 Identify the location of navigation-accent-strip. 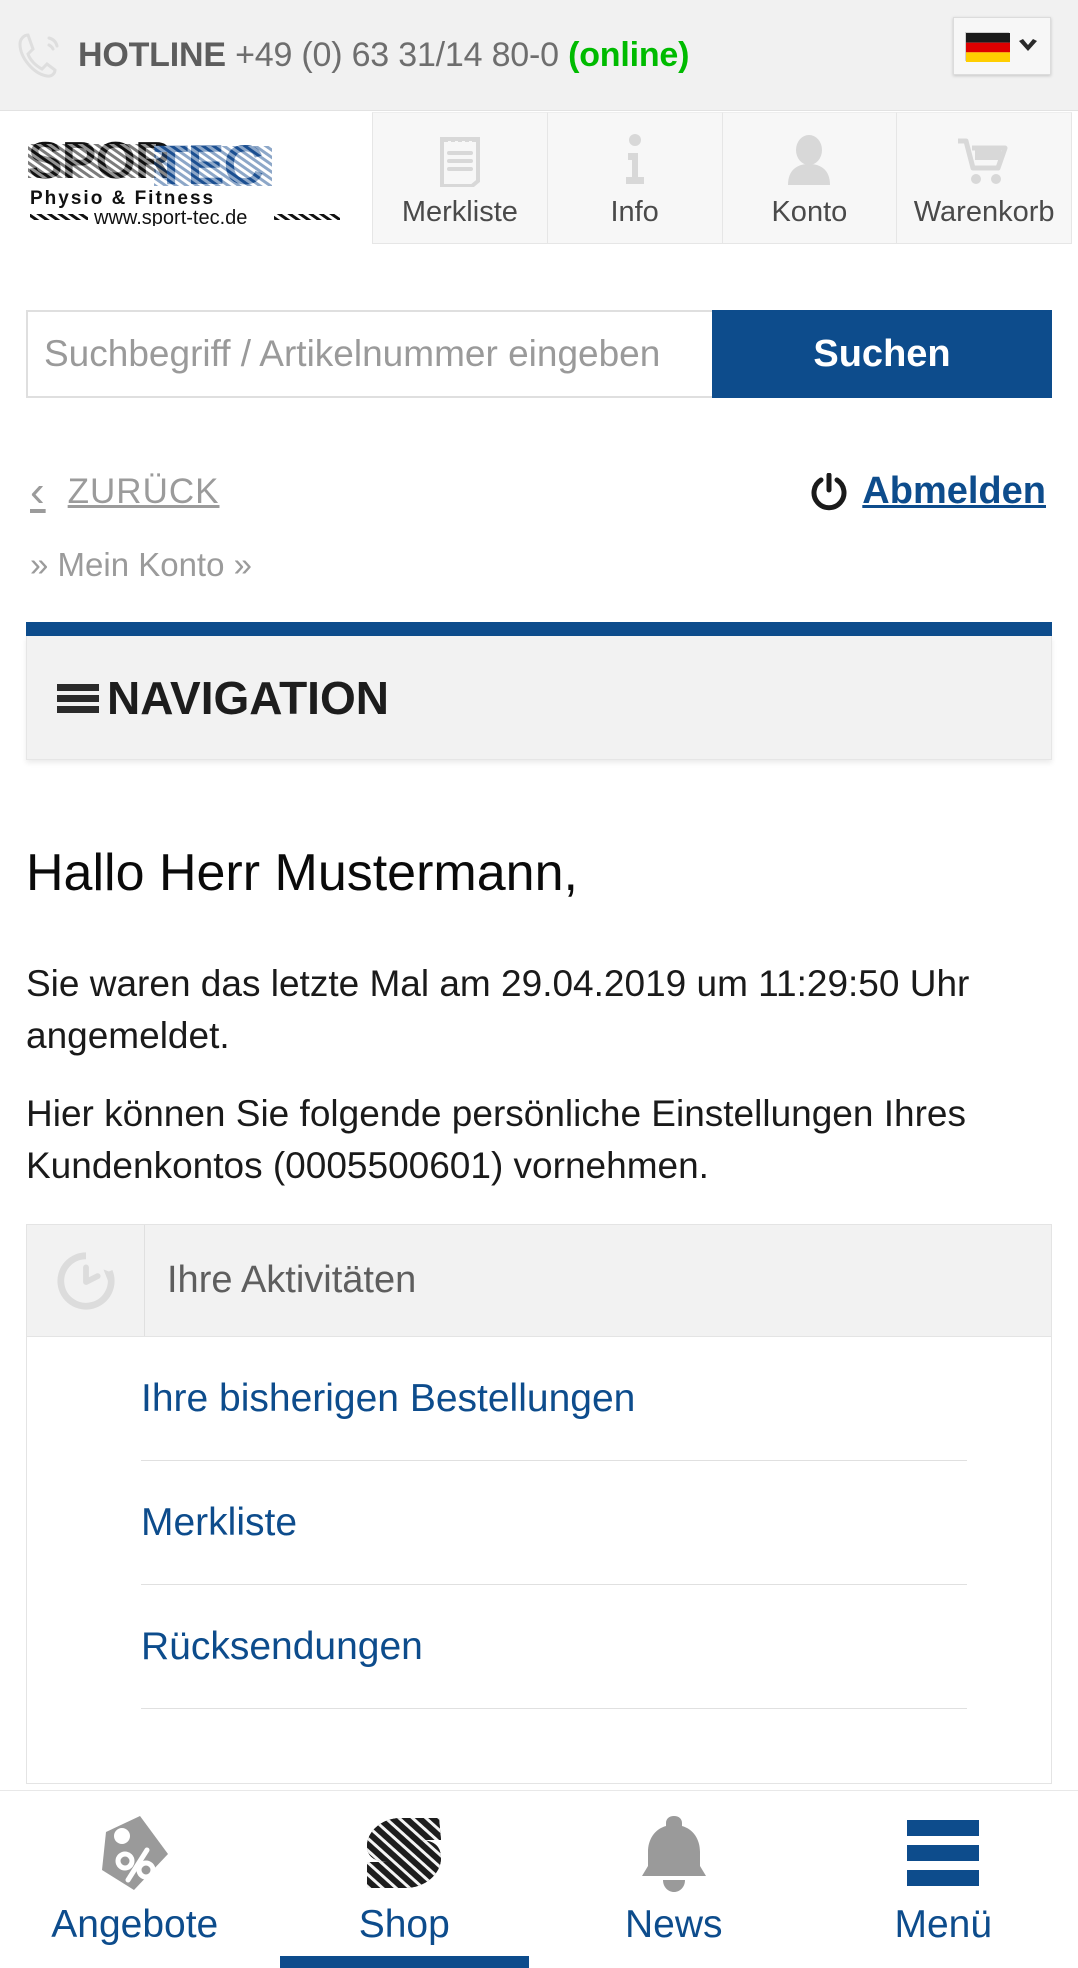
(539, 629).